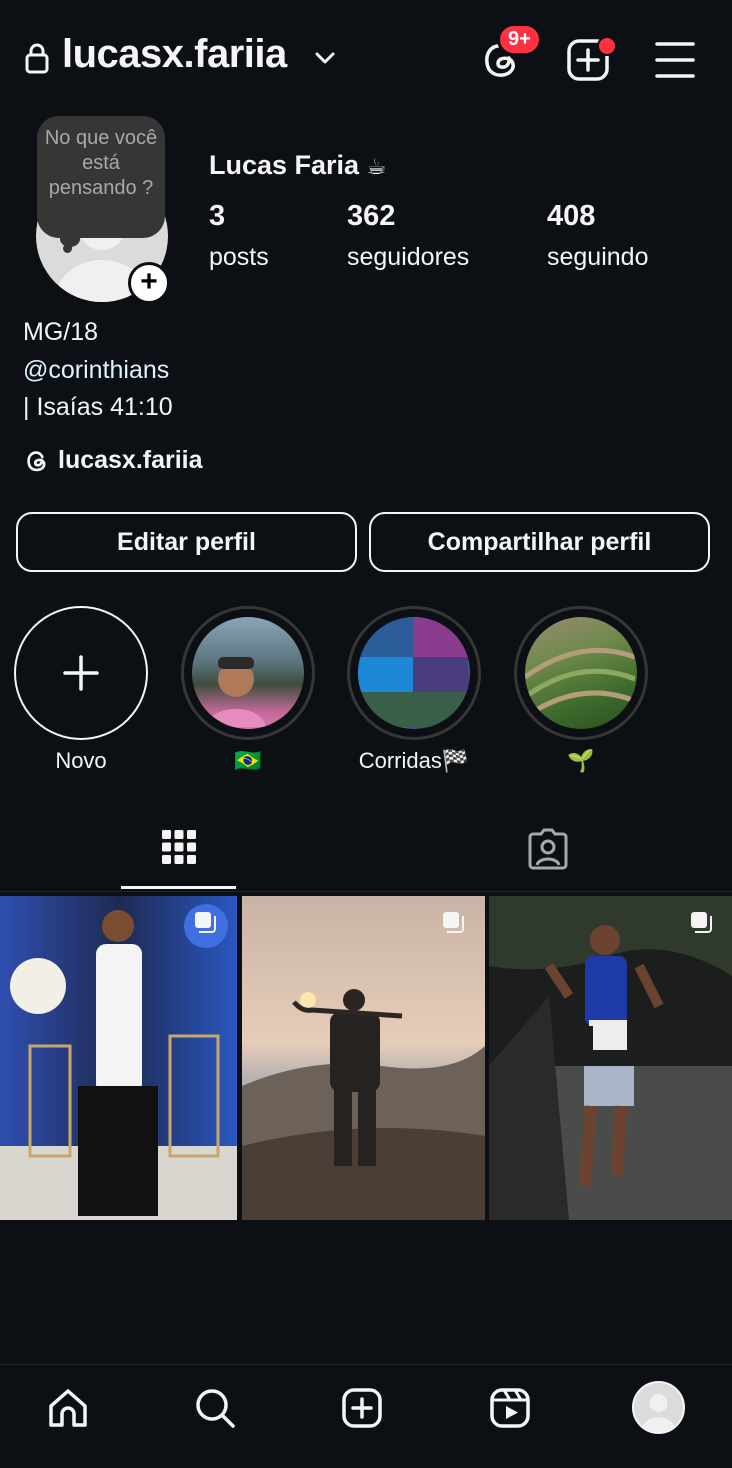 The height and width of the screenshot is (1468, 732). What do you see at coordinates (130, 460) in the screenshot?
I see `threads-handle: lucasx.fariia` at bounding box center [130, 460].